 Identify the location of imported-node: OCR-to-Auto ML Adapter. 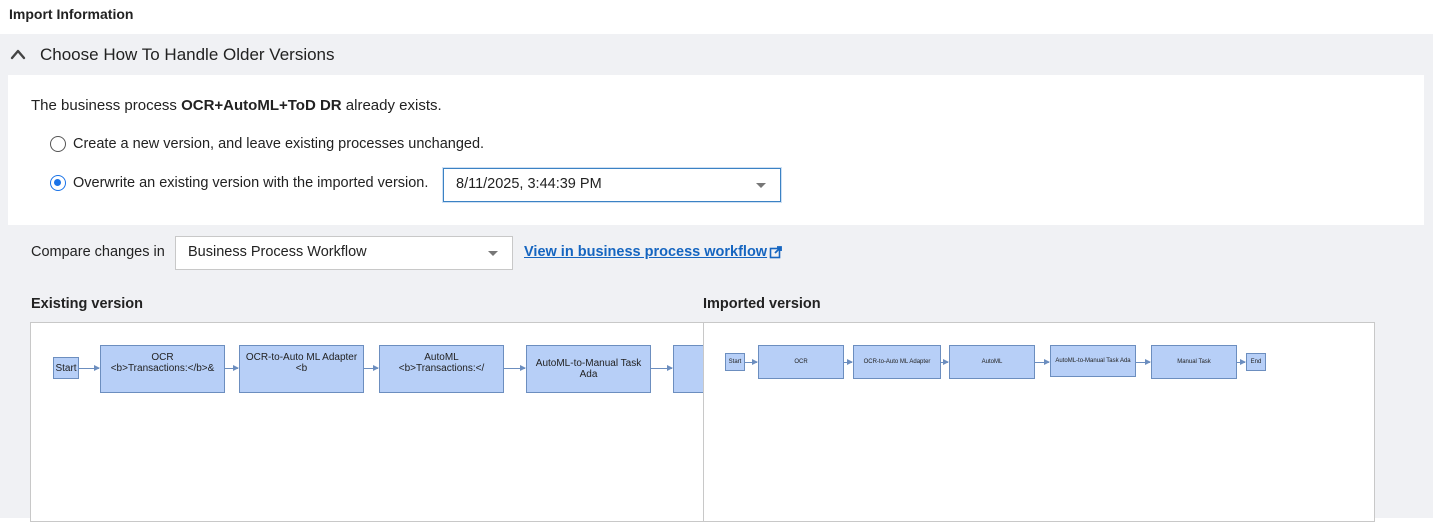
(897, 362).